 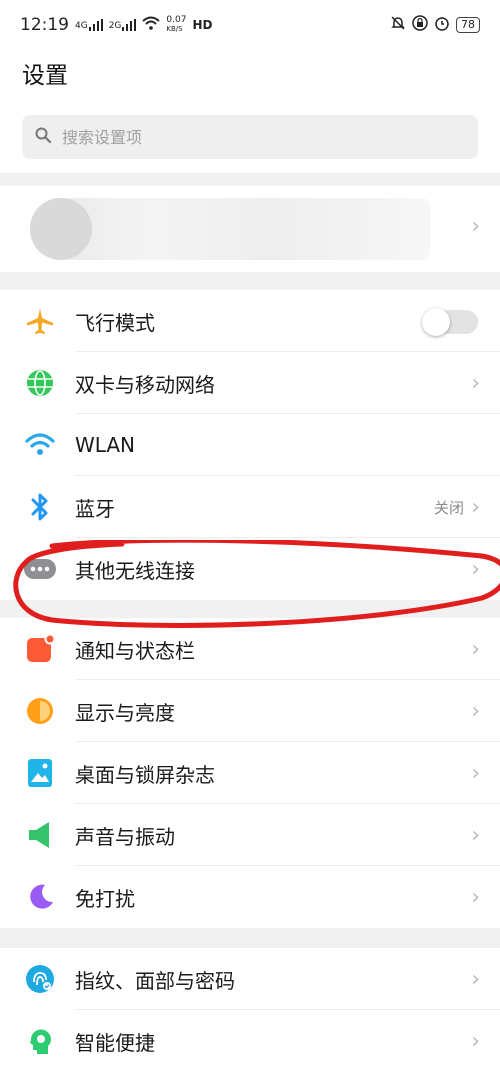 What do you see at coordinates (250, 1041) in the screenshot?
I see `settings-row-smart-assist: 智能便捷 ›` at bounding box center [250, 1041].